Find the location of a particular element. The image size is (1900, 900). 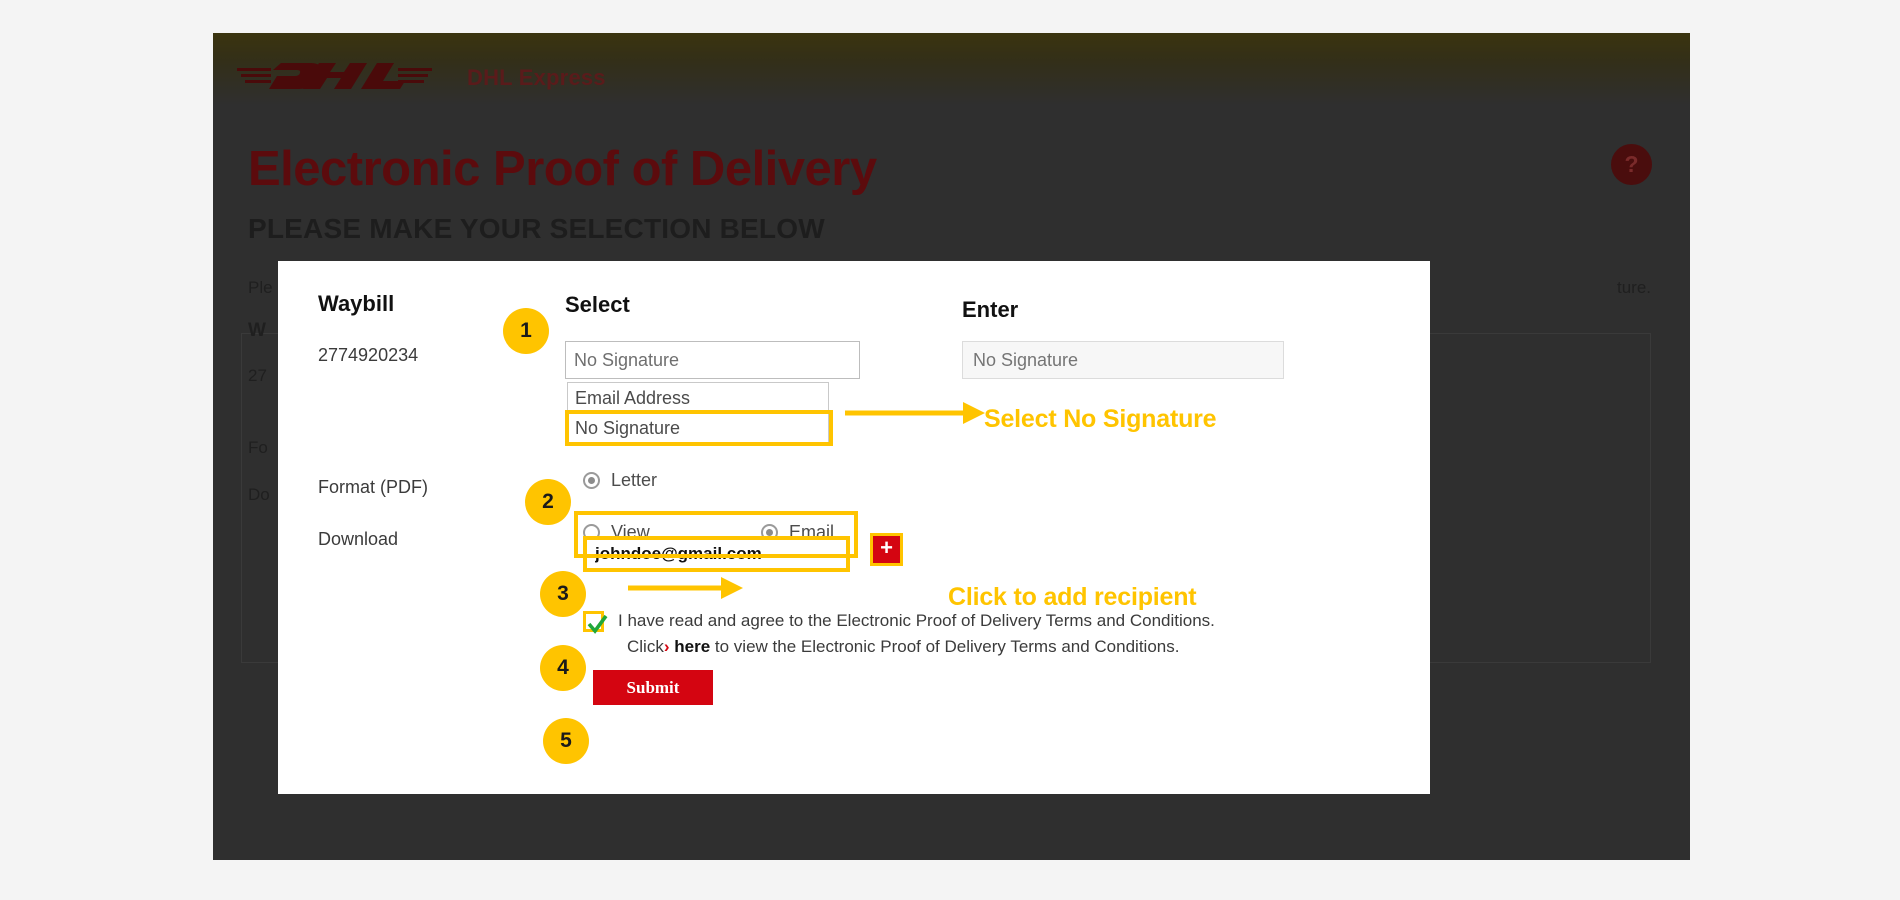

background-text-4: Fo is located at coordinates (258, 447).